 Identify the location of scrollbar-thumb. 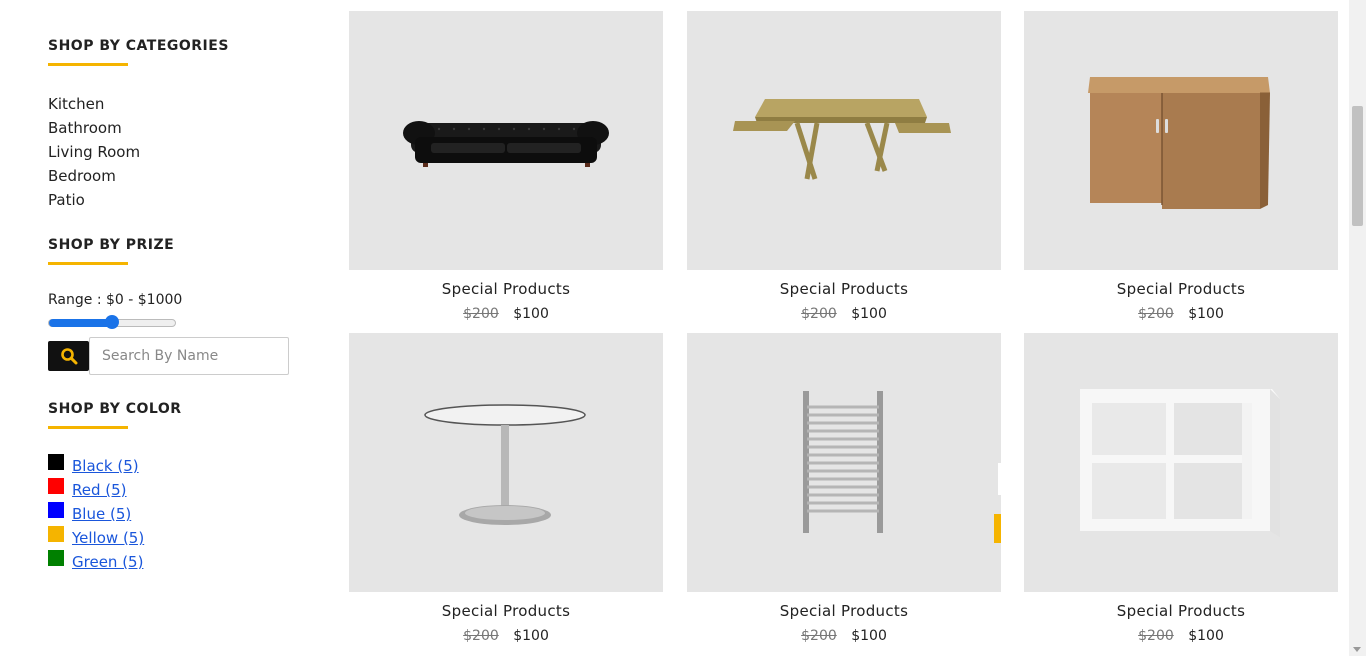
(1357, 166).